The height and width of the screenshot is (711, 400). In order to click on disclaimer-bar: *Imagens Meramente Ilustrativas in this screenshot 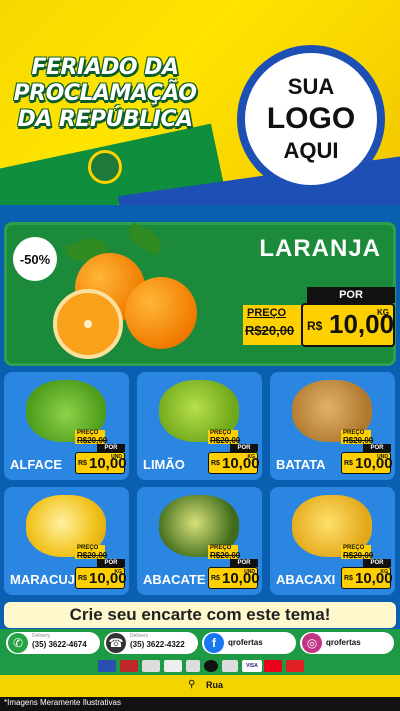, I will do `click(200, 704)`.